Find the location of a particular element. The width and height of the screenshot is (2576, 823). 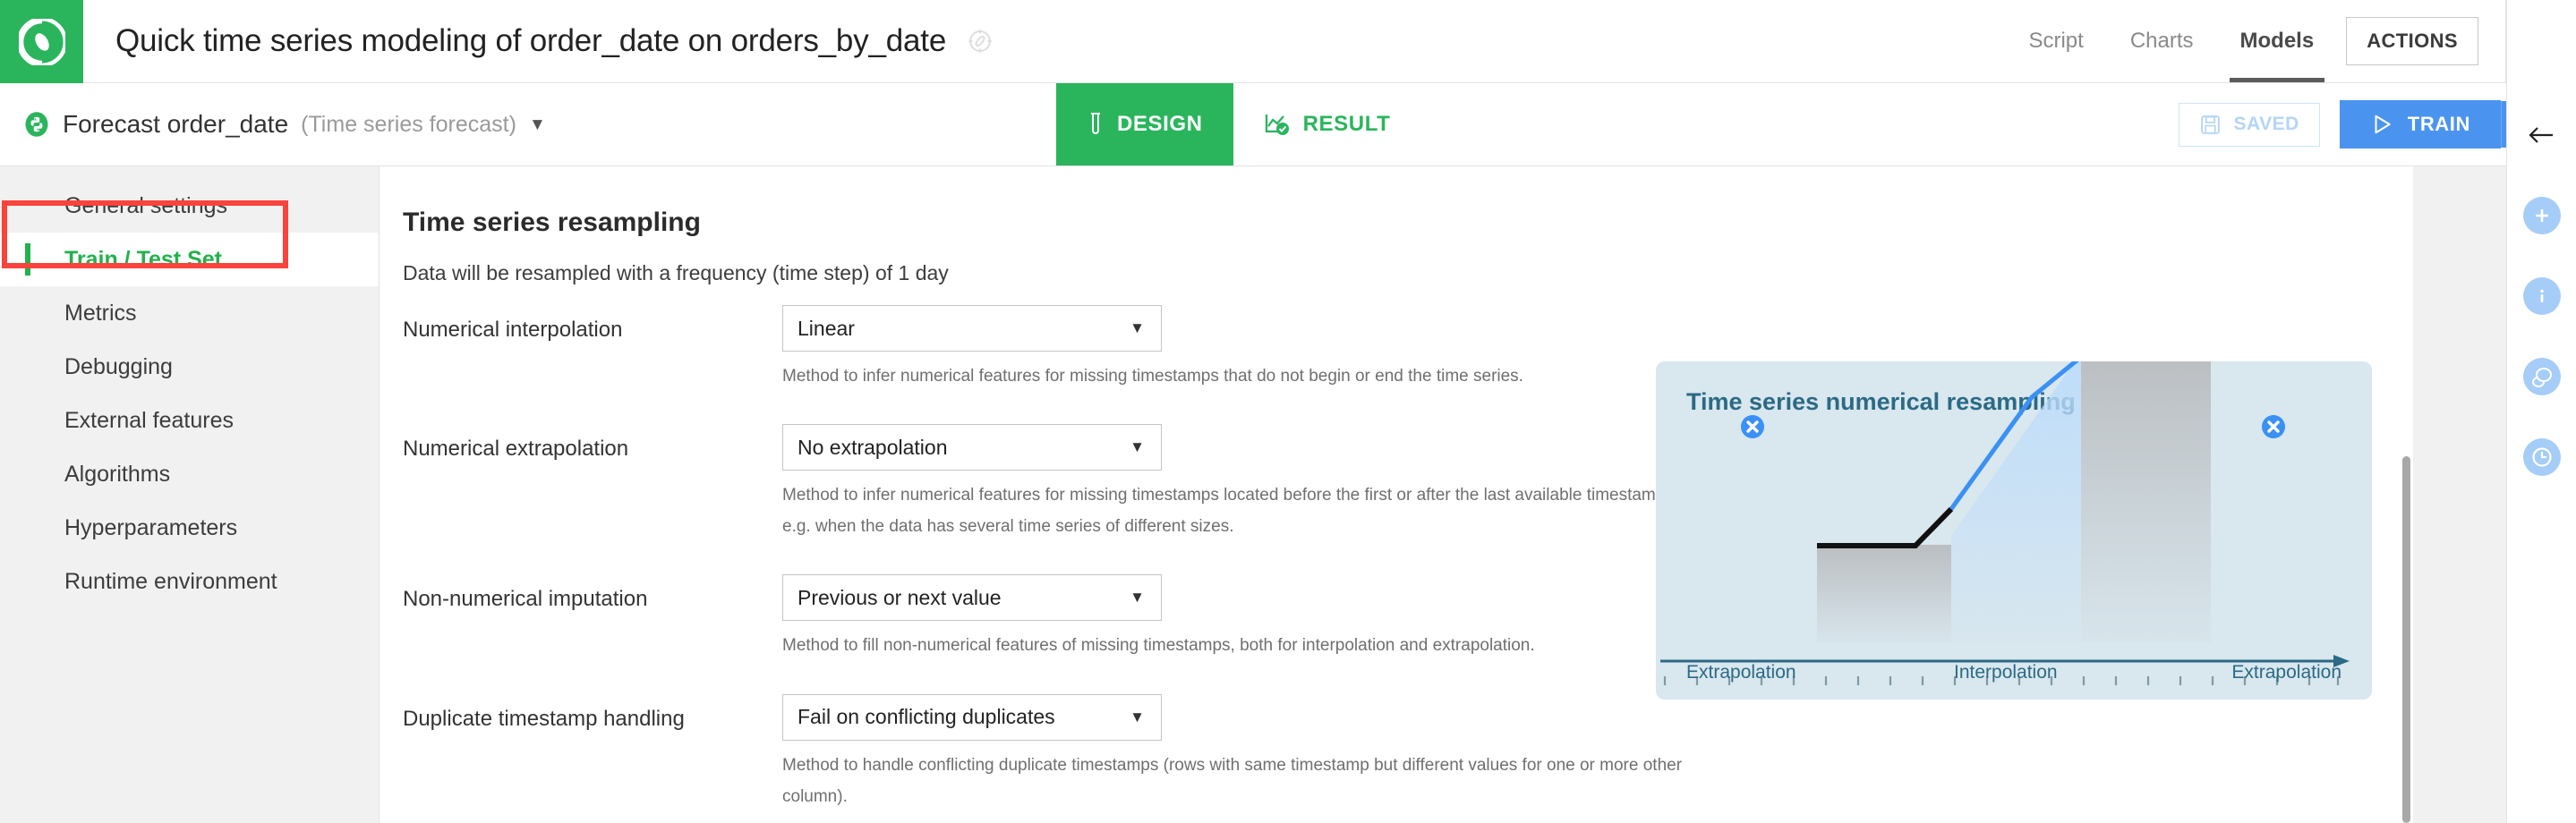

tab-models: Models is located at coordinates (2277, 41).